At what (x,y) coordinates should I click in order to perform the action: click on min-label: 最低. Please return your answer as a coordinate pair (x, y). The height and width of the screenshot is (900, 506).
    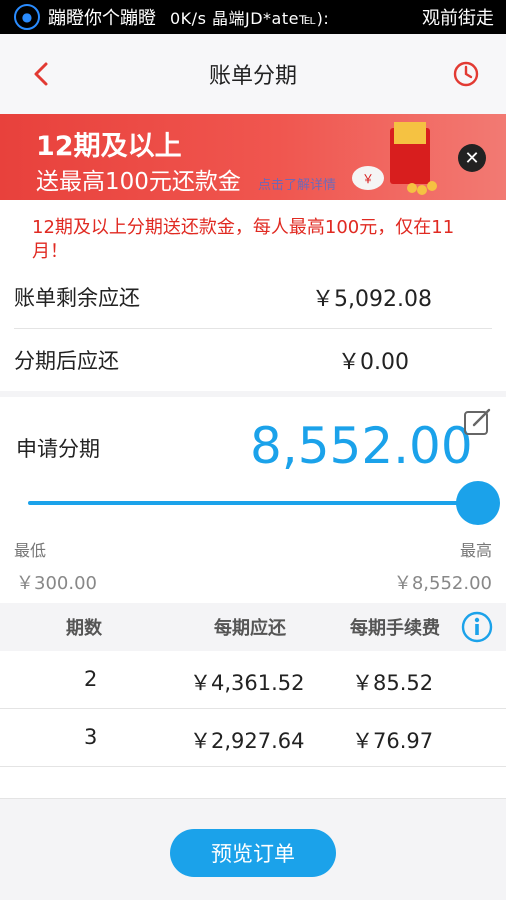
    Looking at the image, I should click on (30, 550).